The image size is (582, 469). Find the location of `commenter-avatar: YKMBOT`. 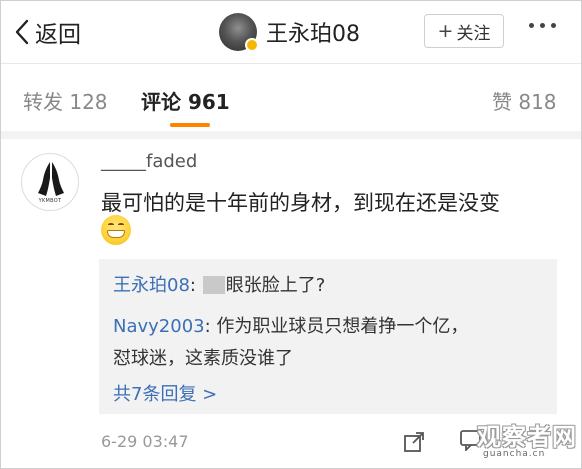

commenter-avatar: YKMBOT is located at coordinates (50, 182).